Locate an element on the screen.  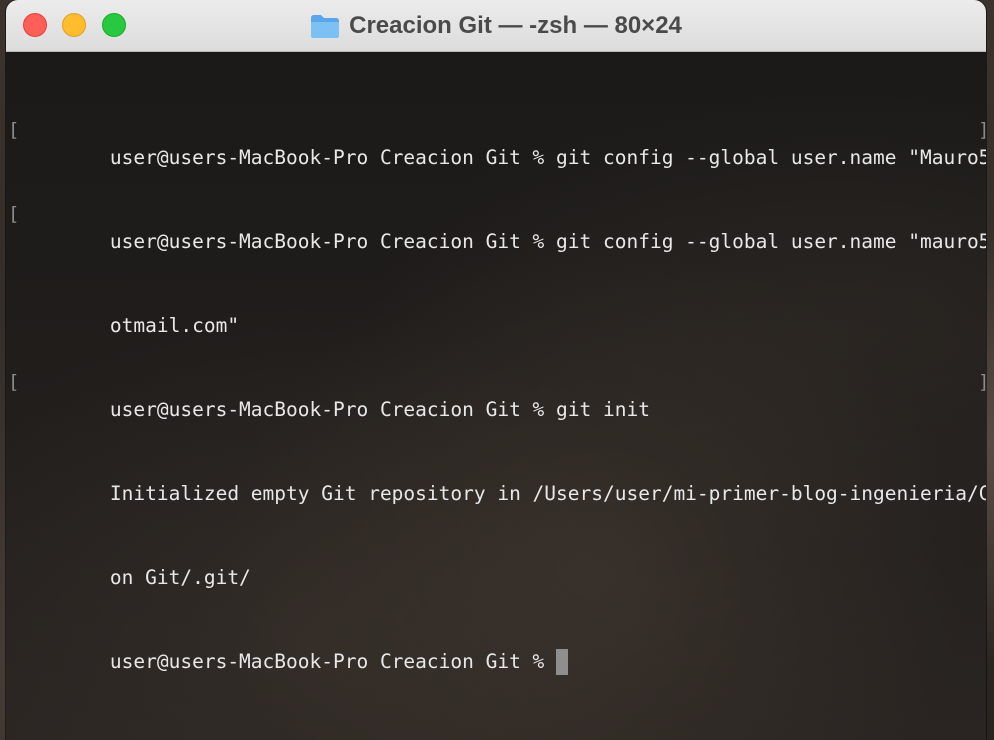
prompt-text: user@users-MacBook-Pro Creacion Git % is located at coordinates (333, 661).